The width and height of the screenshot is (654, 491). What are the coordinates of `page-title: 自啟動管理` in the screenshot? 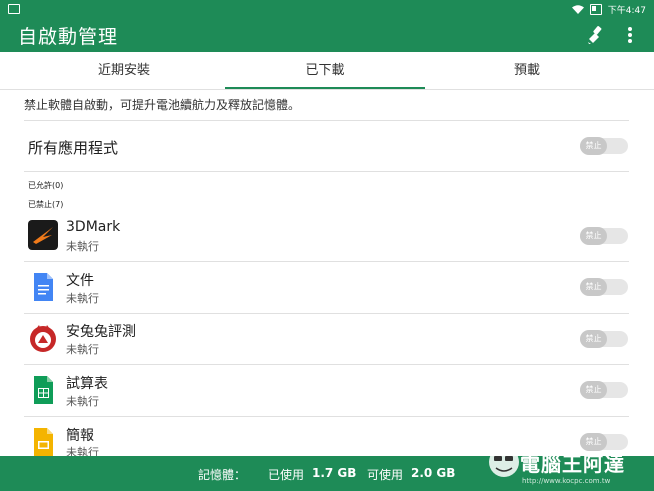 It's located at (68, 37).